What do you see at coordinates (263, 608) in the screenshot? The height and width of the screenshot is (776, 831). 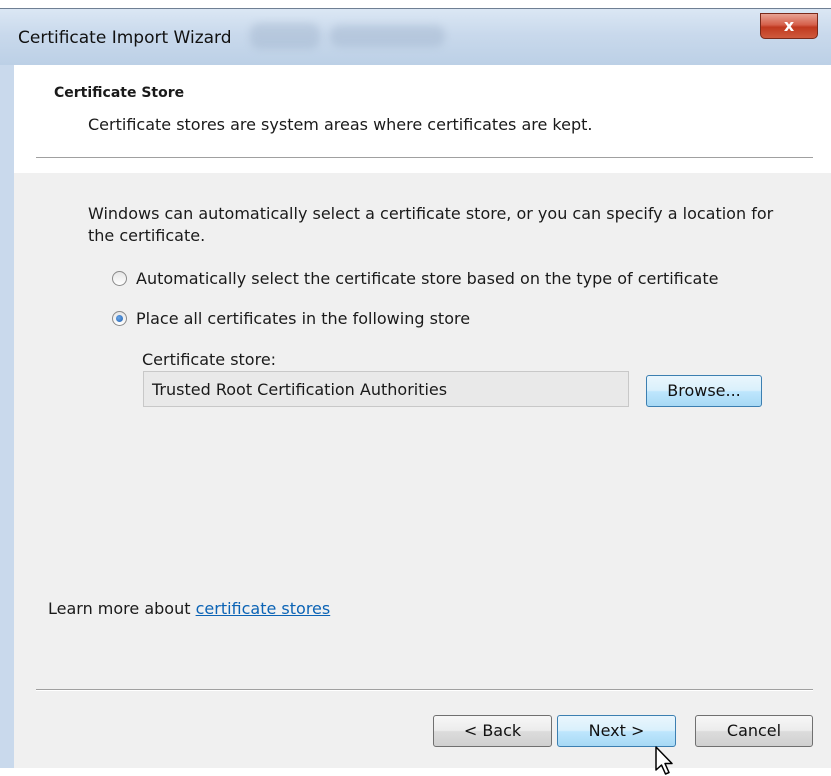 I see `certificate-stores-link: certificate stores` at bounding box center [263, 608].